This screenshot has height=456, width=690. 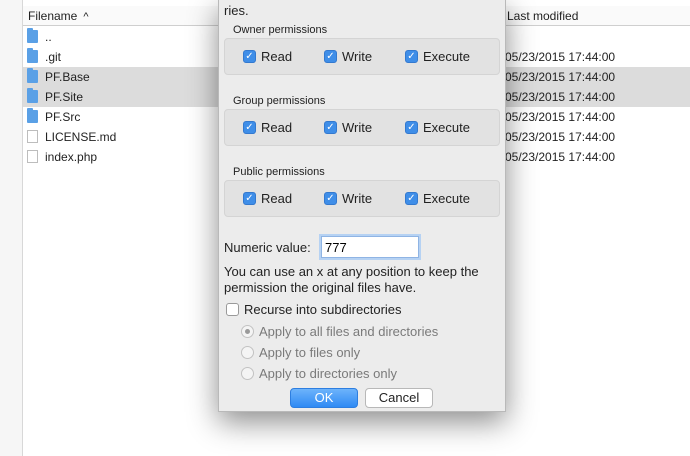 What do you see at coordinates (267, 247) in the screenshot?
I see `numeric-value-label: Numeric value:` at bounding box center [267, 247].